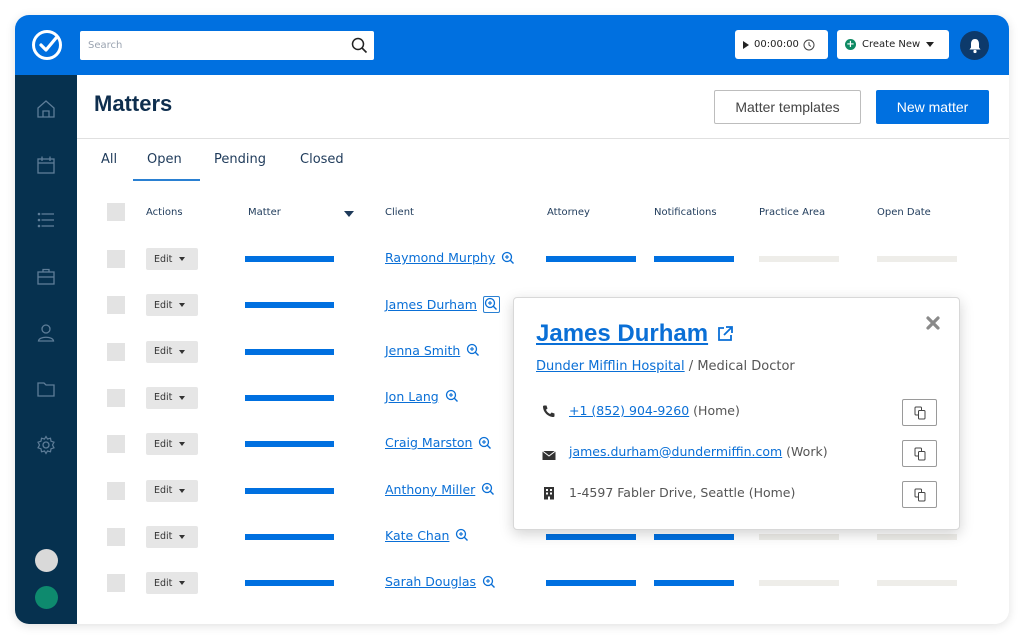 The height and width of the screenshot is (639, 1024). Describe the element at coordinates (46, 560) in the screenshot. I see `status-dot-gray` at that location.